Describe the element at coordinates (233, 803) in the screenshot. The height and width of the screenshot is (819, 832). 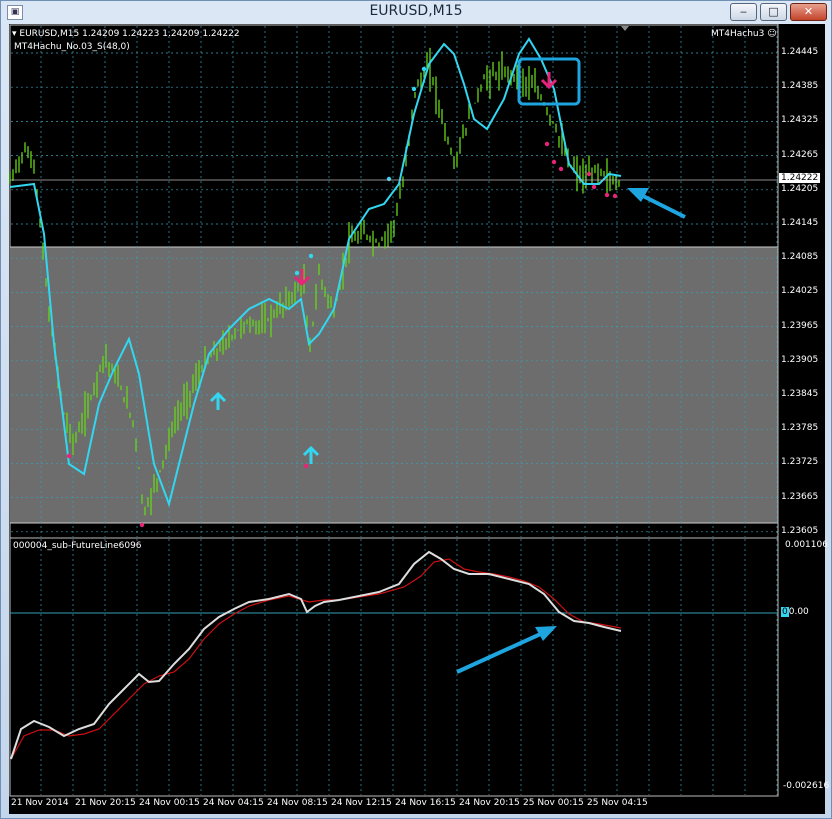
I see `time-tick-label: 24 Nov 04:15` at that location.